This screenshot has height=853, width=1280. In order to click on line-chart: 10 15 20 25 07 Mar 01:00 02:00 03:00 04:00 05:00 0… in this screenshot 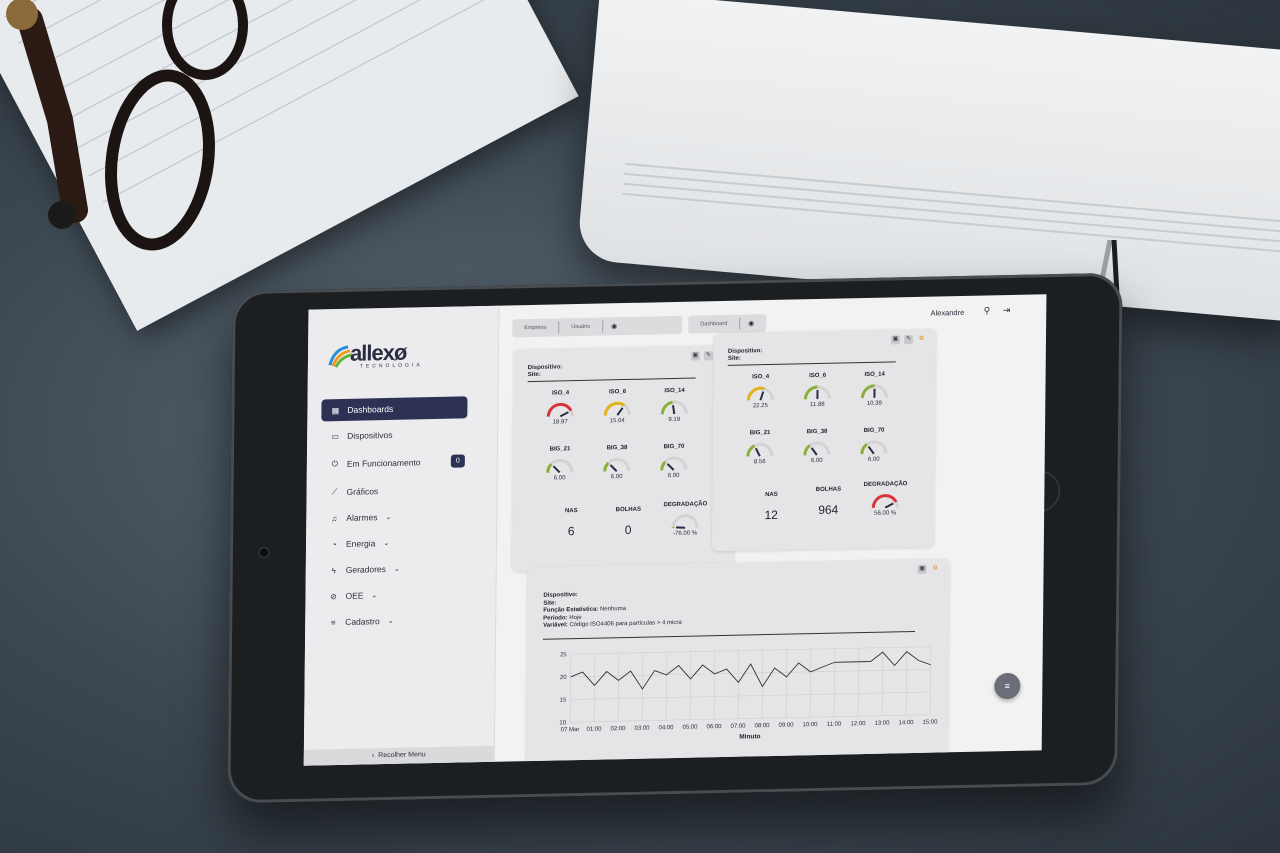, I will do `click(748, 693)`.